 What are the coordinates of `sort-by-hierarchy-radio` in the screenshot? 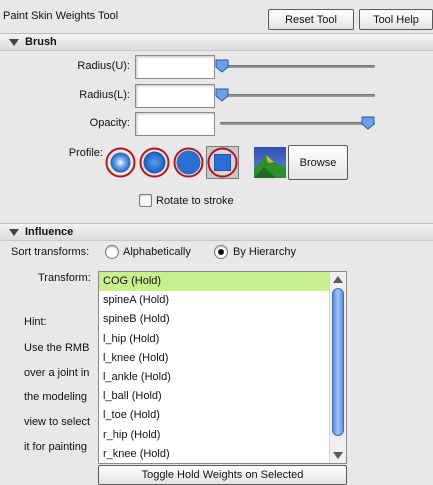 It's located at (221, 252).